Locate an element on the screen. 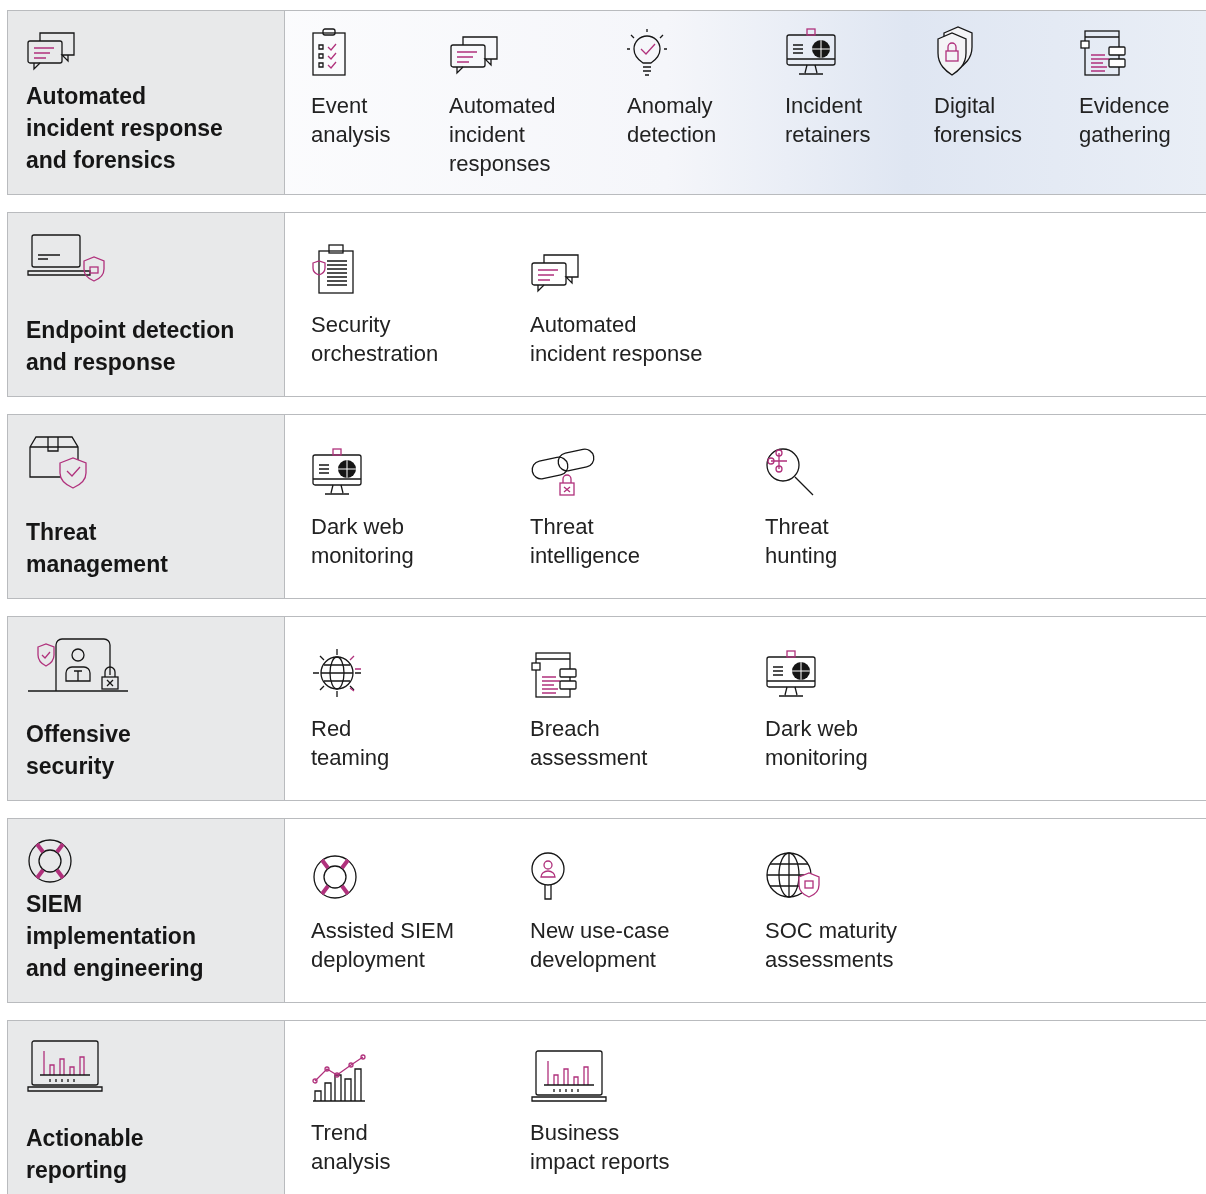 Image resolution: width=1206 pixels, height=1194 pixels. category-title: Offensive security is located at coordinates (79, 750).